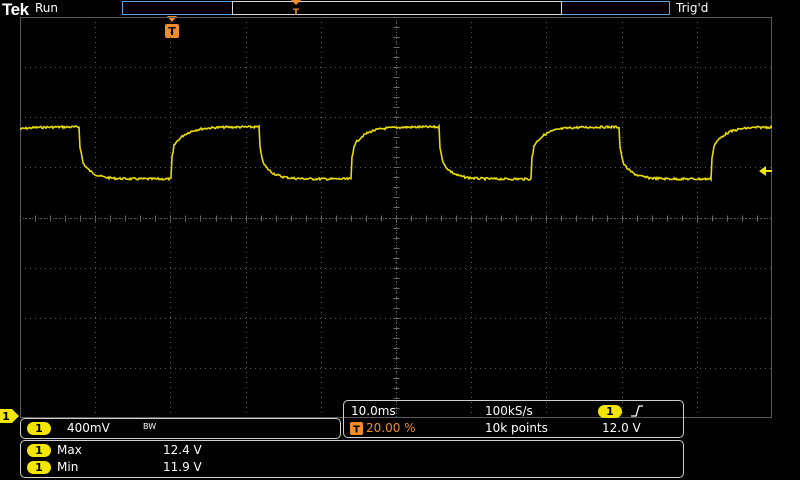 This screenshot has height=480, width=800. I want to click on measurements-panel: 1 Max 12.4 V 1 Min 11.9 V, so click(352, 459).